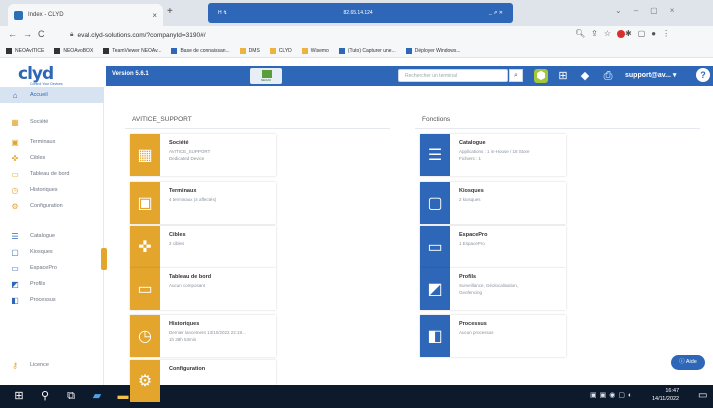 The image size is (713, 408). What do you see at coordinates (45, 396) in the screenshot?
I see `search-icon: ⚲` at bounding box center [45, 396].